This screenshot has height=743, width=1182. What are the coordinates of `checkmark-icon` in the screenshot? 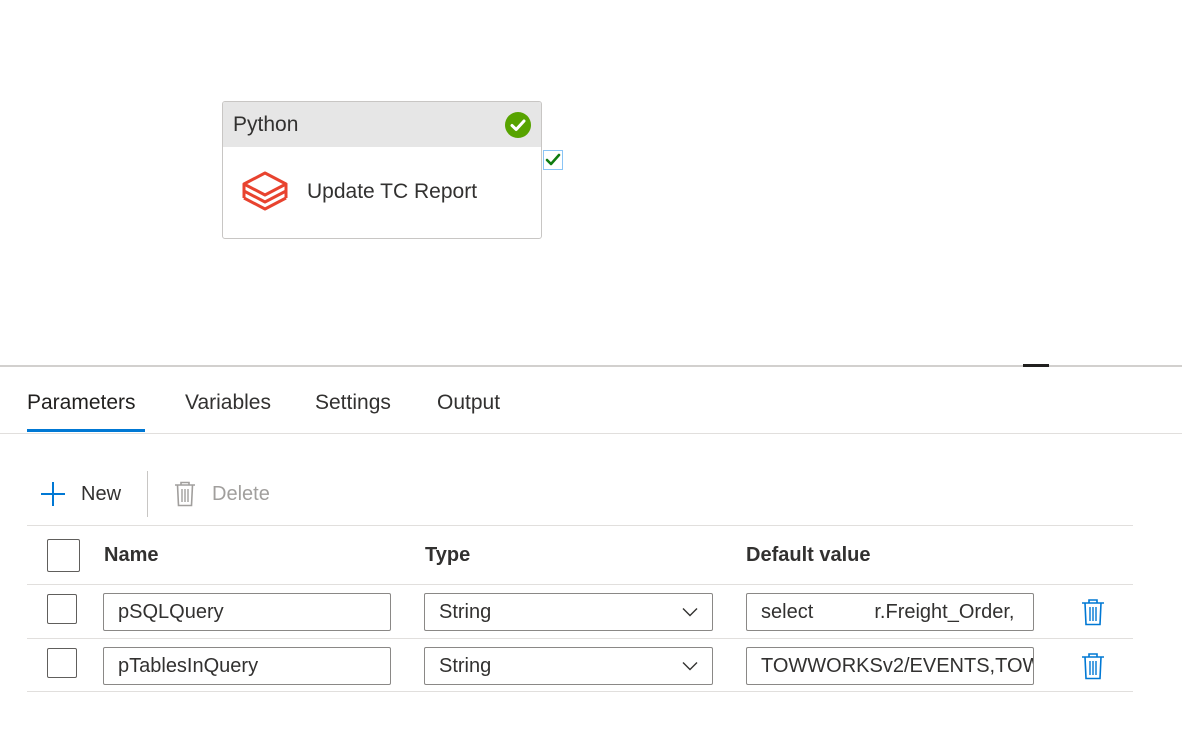 It's located at (553, 159).